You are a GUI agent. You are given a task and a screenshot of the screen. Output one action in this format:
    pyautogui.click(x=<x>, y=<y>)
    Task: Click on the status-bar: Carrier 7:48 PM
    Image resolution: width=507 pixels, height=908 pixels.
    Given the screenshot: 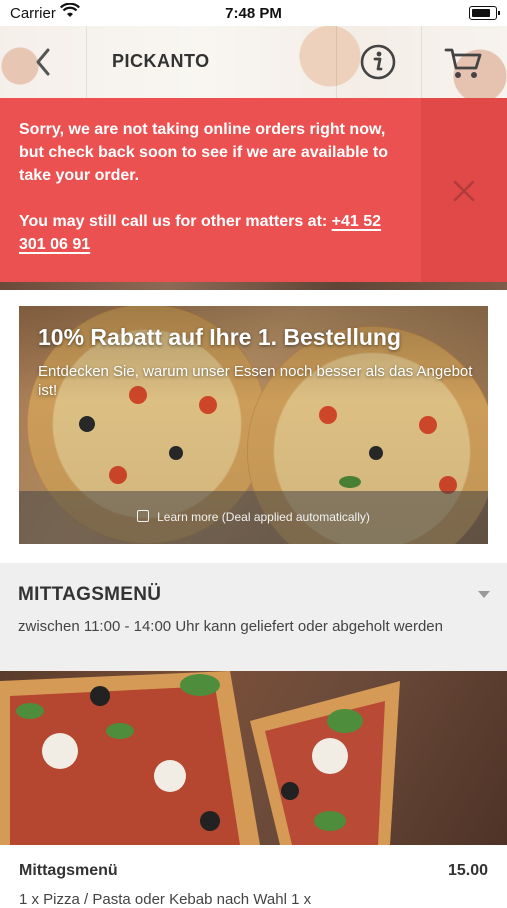 What is the action you would take?
    pyautogui.click(x=253, y=13)
    